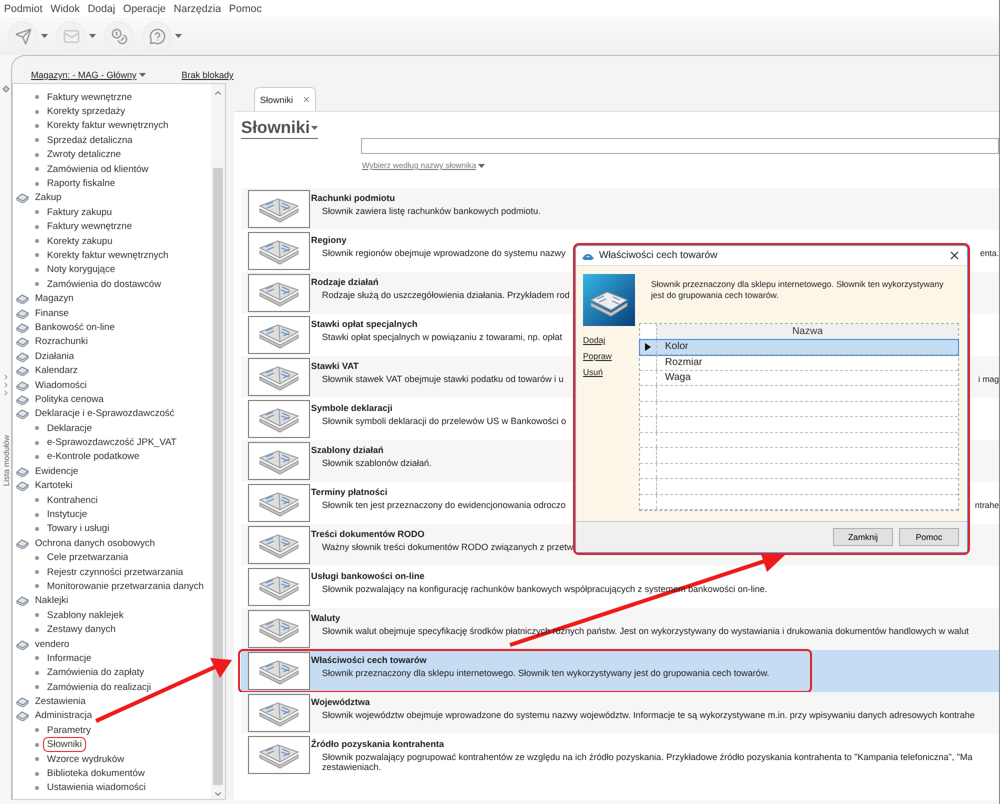  What do you see at coordinates (989, 253) in the screenshot?
I see `description-fragment: enta.` at bounding box center [989, 253].